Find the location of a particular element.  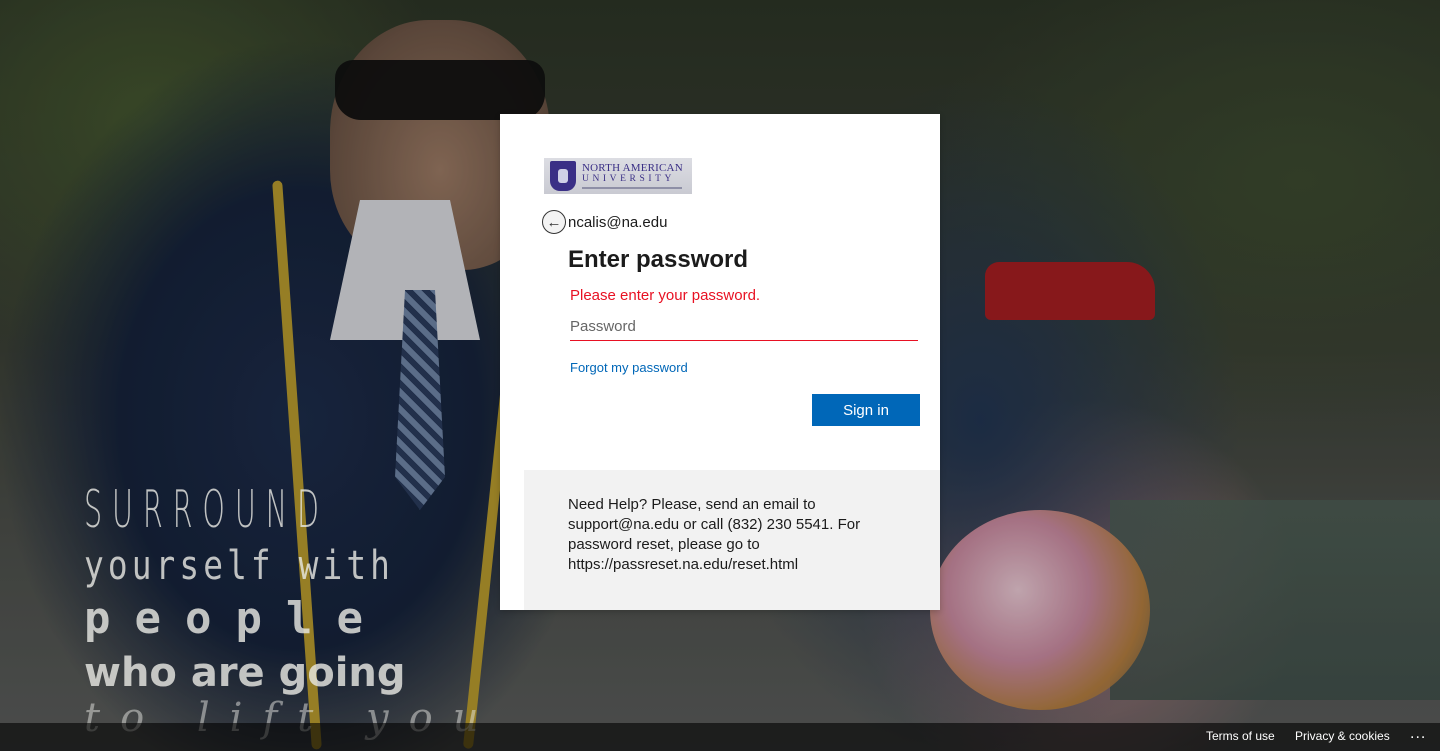

sign-in-button: Sign in is located at coordinates (866, 410).